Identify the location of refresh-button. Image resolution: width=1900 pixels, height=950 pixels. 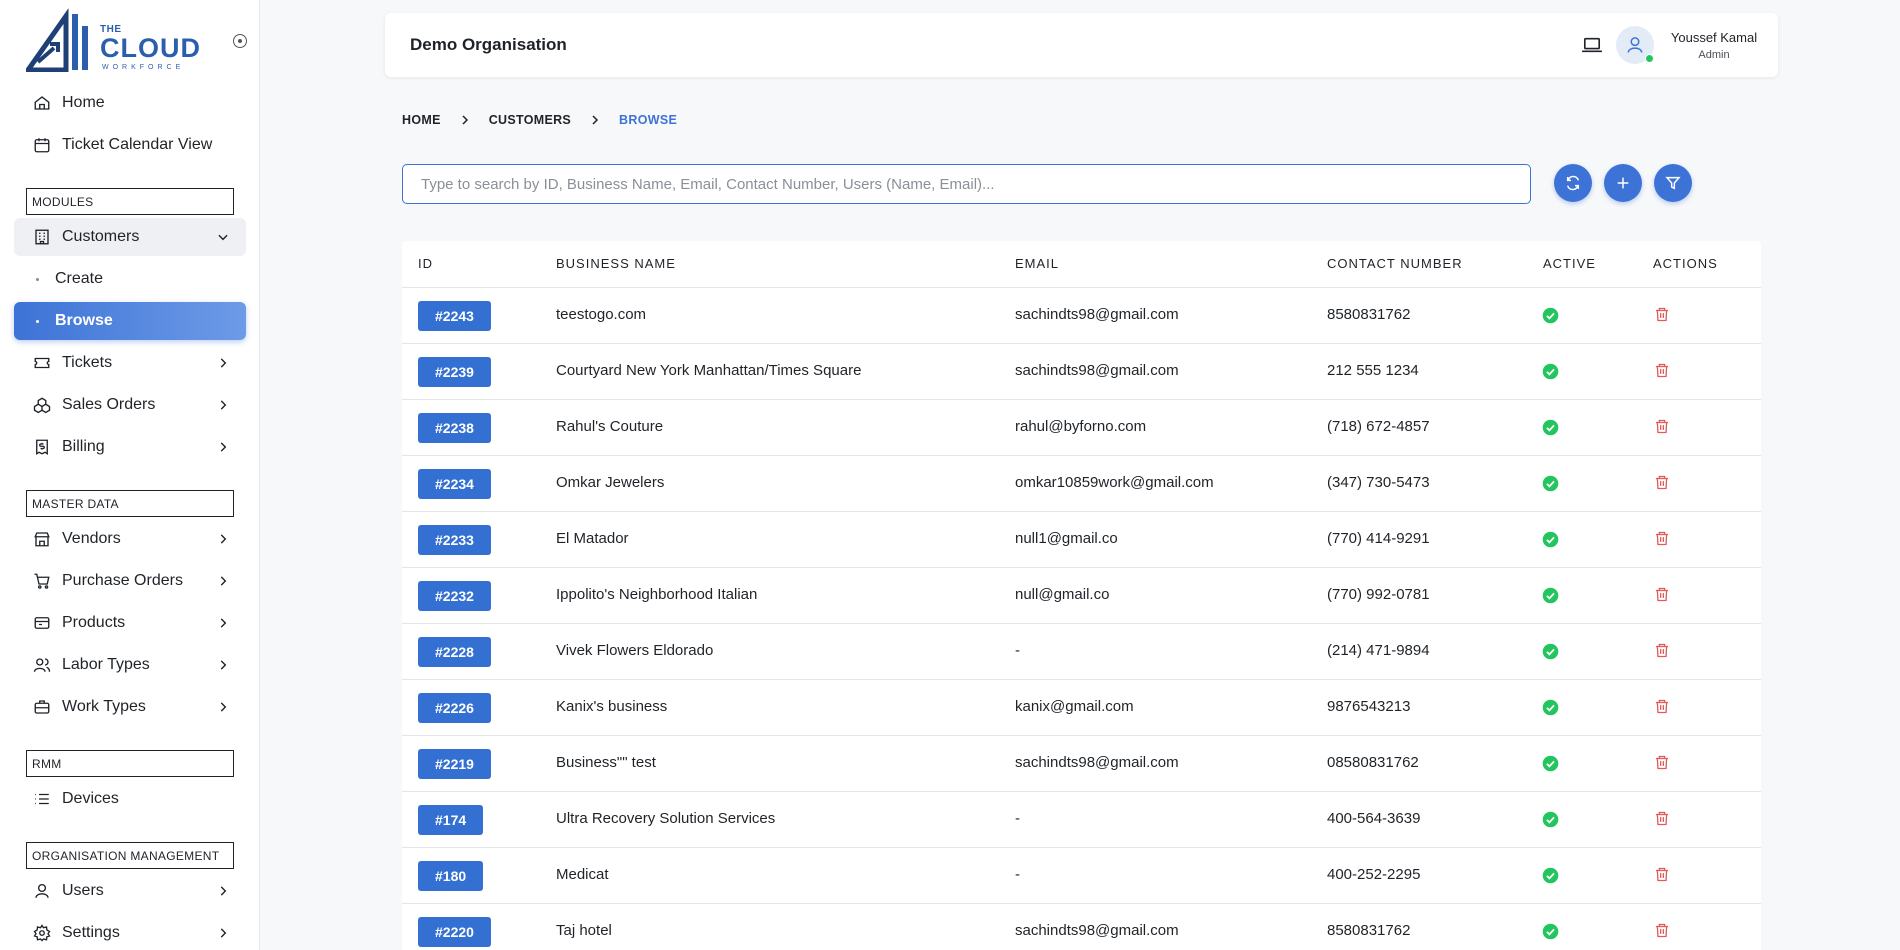
(1573, 183).